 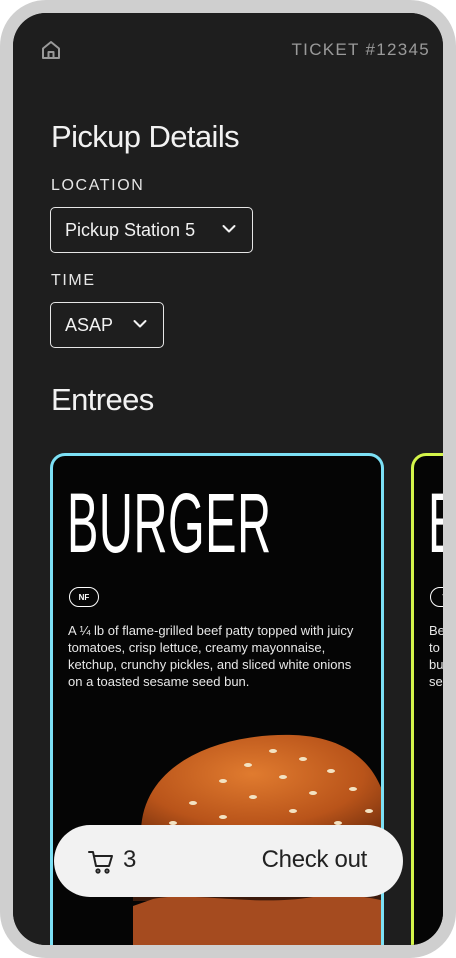 I want to click on time-select: ASAP, so click(x=107, y=325).